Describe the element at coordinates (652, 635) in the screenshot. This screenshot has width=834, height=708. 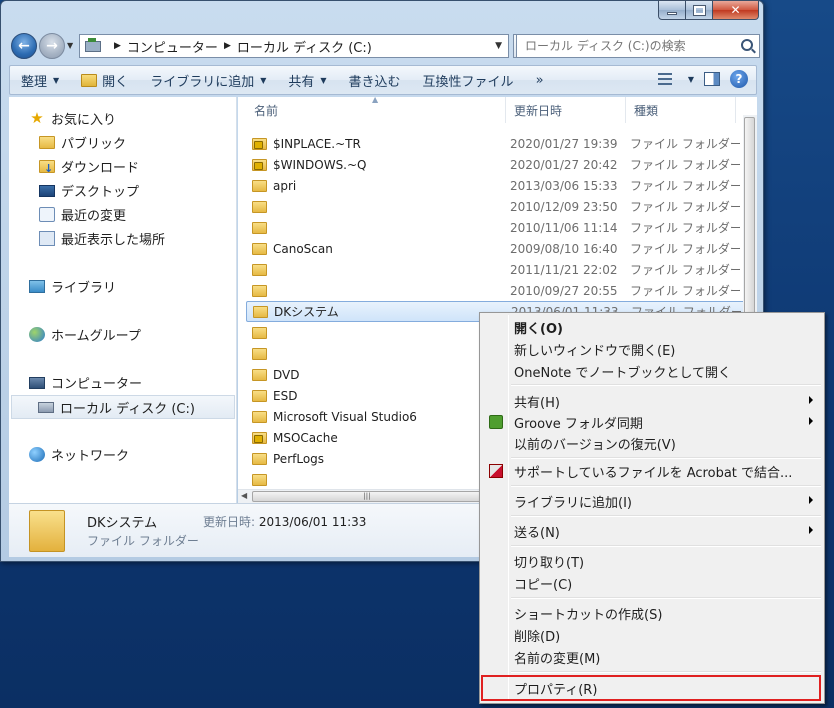
I see `menu-delete: 削除(D)` at that location.